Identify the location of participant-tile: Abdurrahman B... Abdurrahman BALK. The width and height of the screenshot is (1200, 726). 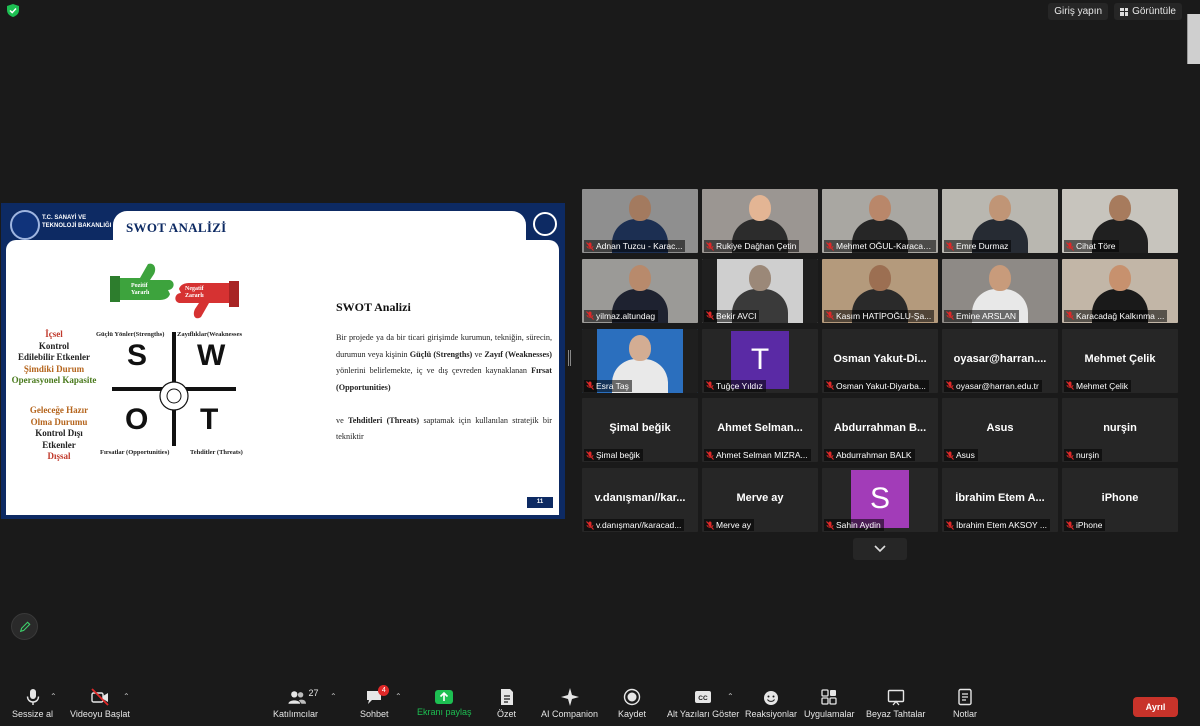
(880, 430).